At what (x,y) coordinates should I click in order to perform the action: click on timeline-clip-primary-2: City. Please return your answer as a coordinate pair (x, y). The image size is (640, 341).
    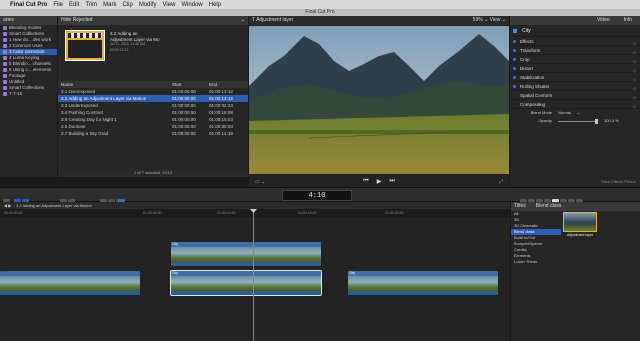
    Looking at the image, I should click on (246, 283).